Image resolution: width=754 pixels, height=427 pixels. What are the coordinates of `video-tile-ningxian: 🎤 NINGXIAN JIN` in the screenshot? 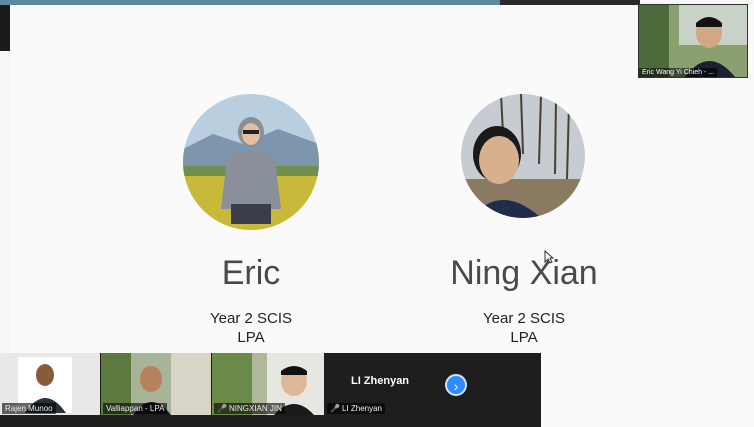 It's located at (268, 384).